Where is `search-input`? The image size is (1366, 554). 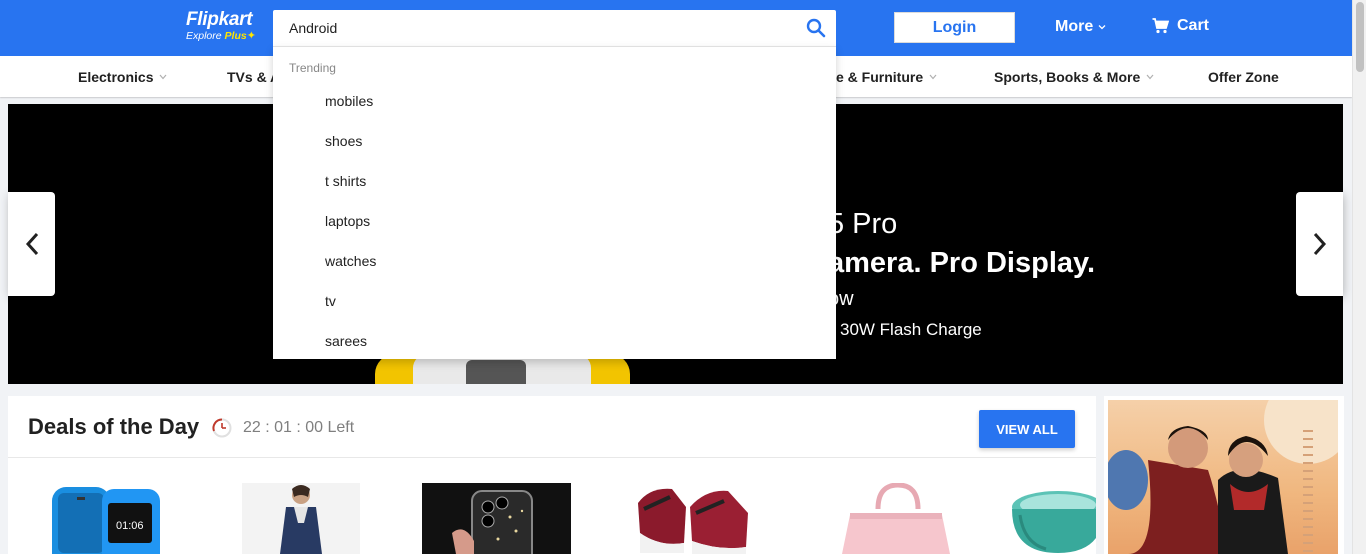 search-input is located at coordinates (533, 28).